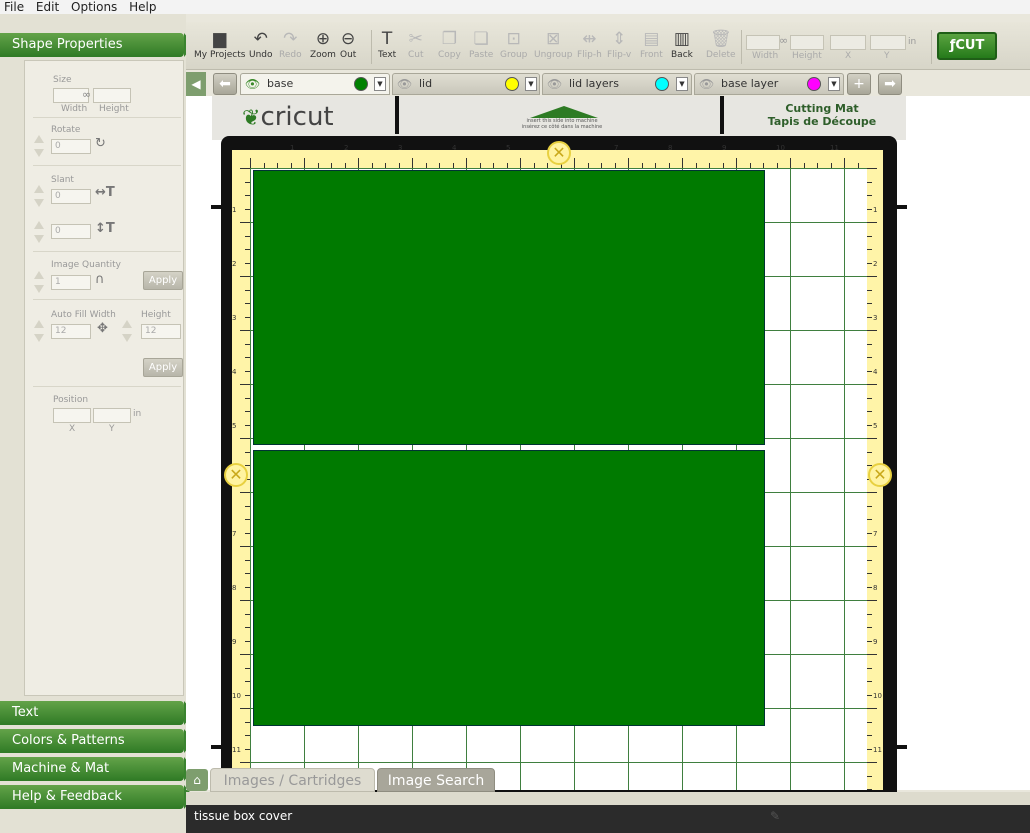  What do you see at coordinates (967, 46) in the screenshot?
I see `cut-button: ƒCUT` at bounding box center [967, 46].